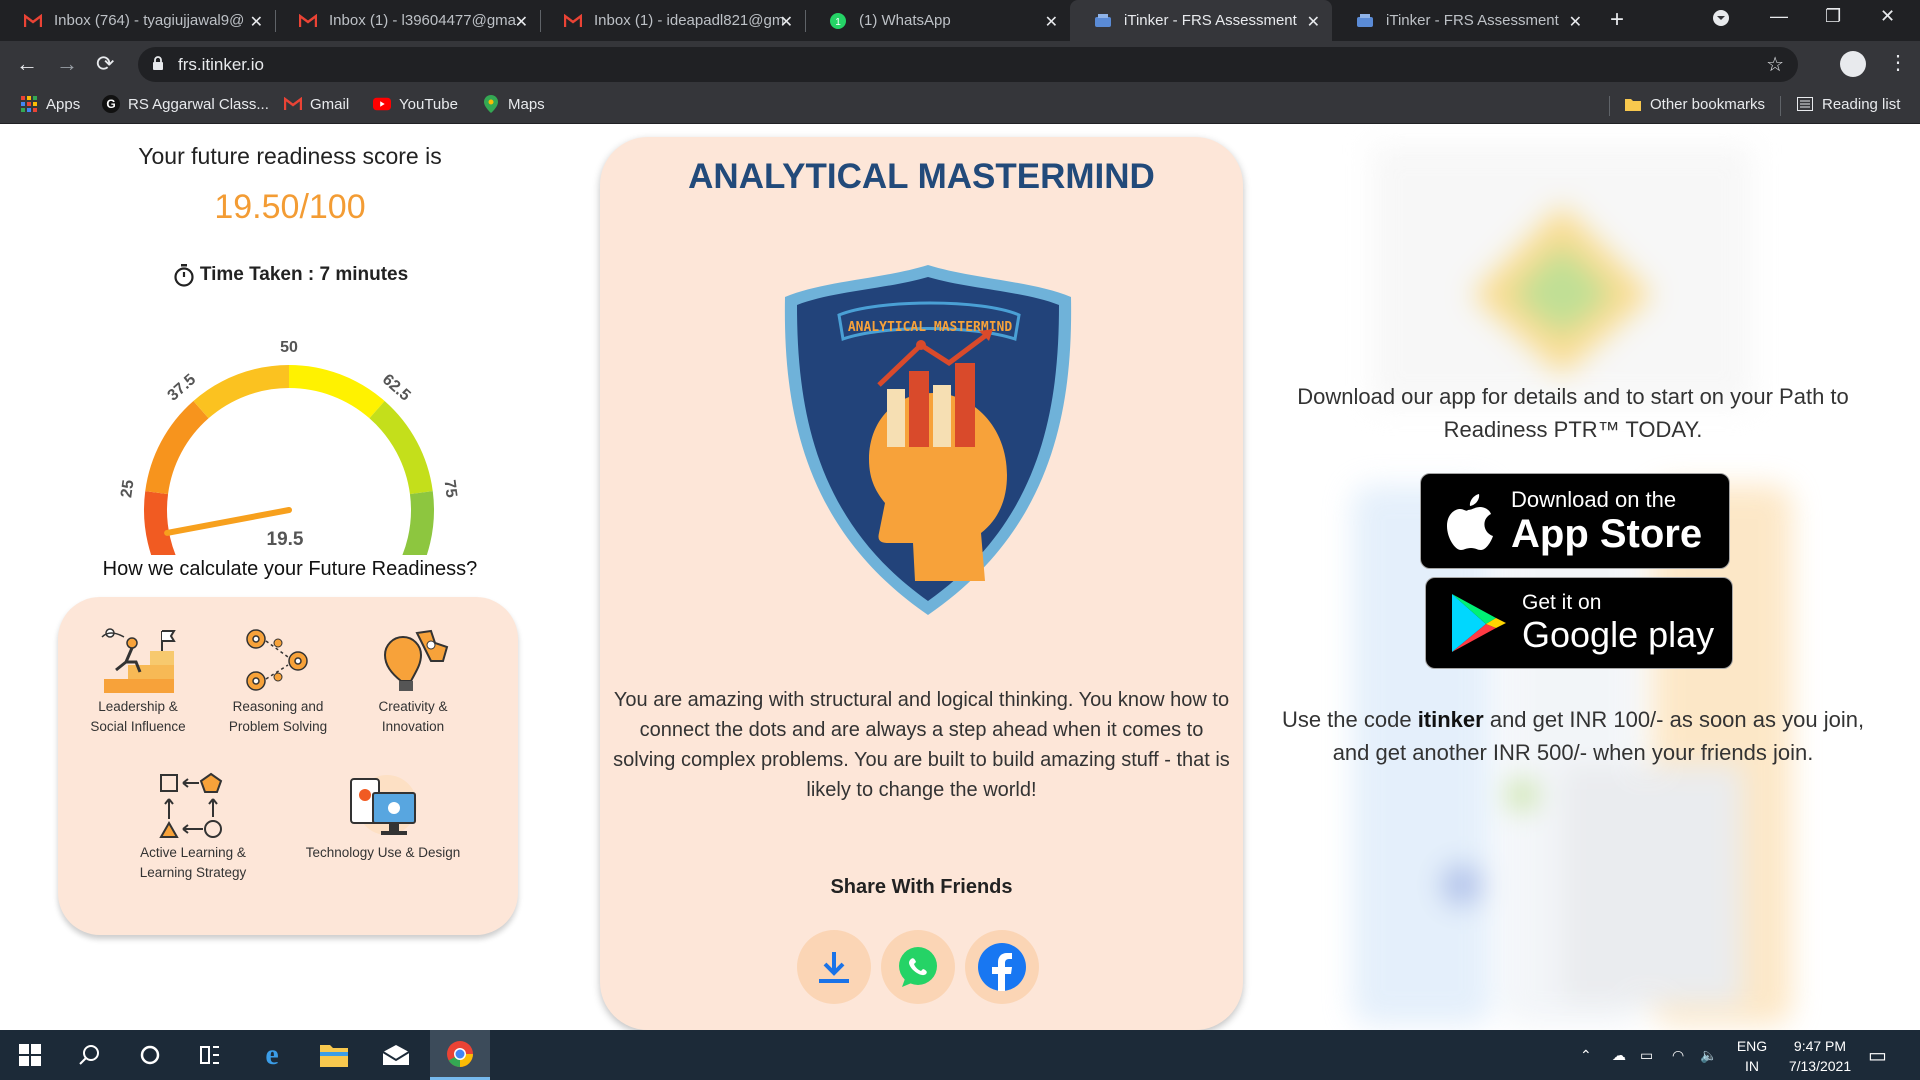 The image size is (1920, 1080). I want to click on promo-text-before: Use the code, so click(1349, 719).